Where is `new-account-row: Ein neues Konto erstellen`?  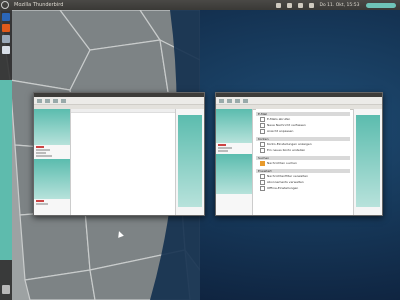 new-account-row: Ein neues Konto erstellen is located at coordinates (303, 150).